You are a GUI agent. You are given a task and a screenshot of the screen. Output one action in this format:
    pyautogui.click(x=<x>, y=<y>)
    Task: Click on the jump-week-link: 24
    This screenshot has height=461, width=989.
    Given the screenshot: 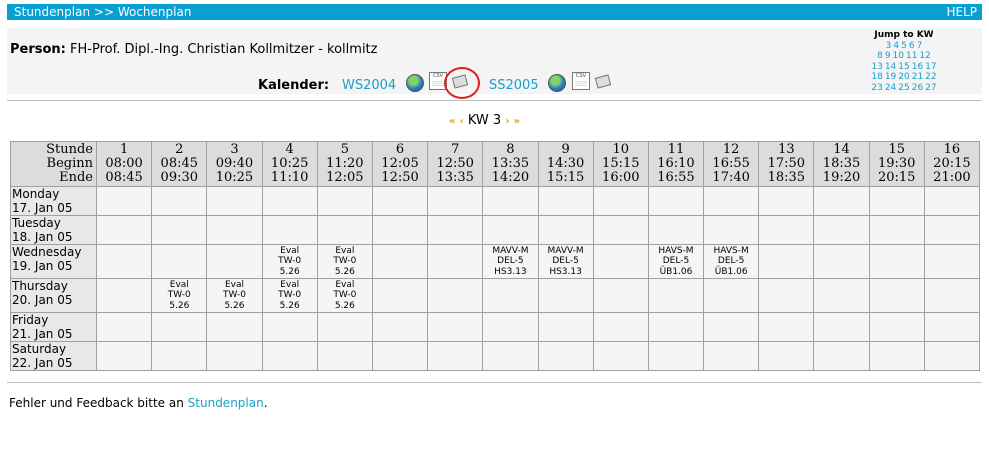 What is the action you would take?
    pyautogui.click(x=890, y=88)
    